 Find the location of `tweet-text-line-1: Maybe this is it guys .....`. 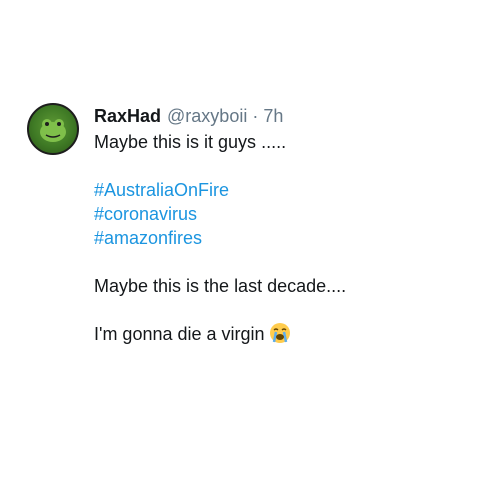

tweet-text-line-1: Maybe this is it guys ..... is located at coordinates (190, 142).